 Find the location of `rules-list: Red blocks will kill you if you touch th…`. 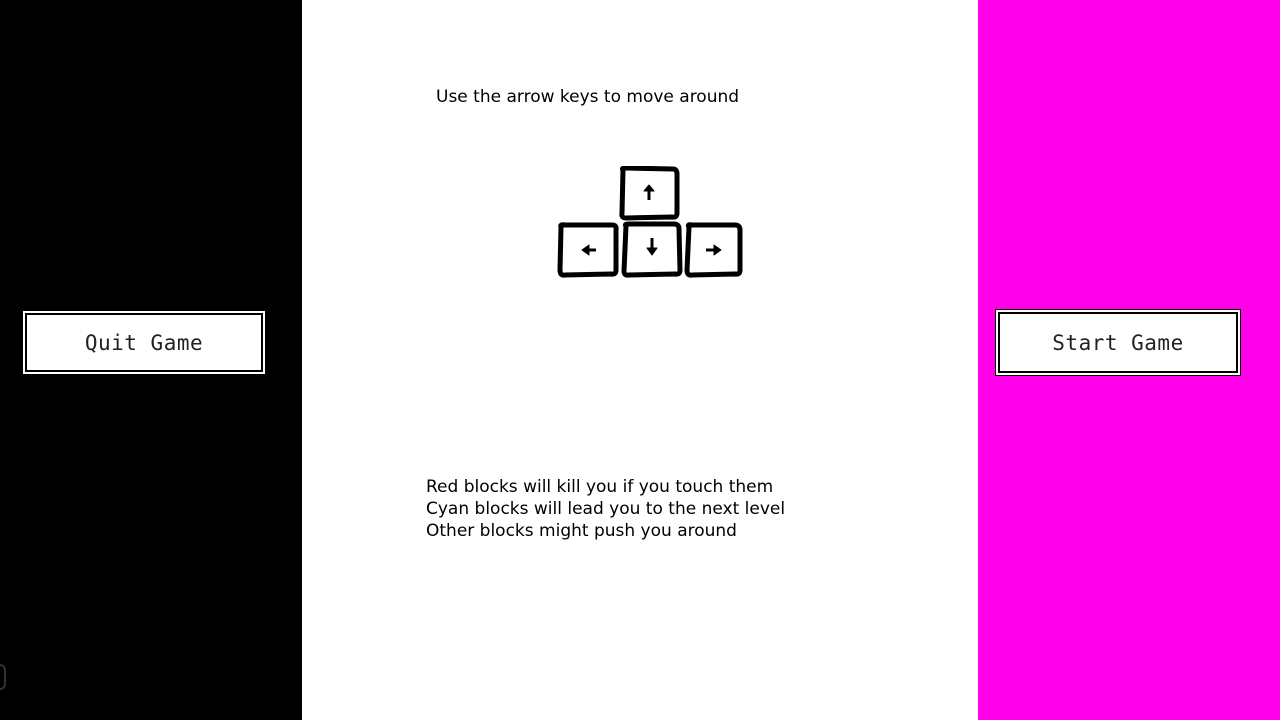

rules-list: Red blocks will kill you if you touch th… is located at coordinates (605, 509).